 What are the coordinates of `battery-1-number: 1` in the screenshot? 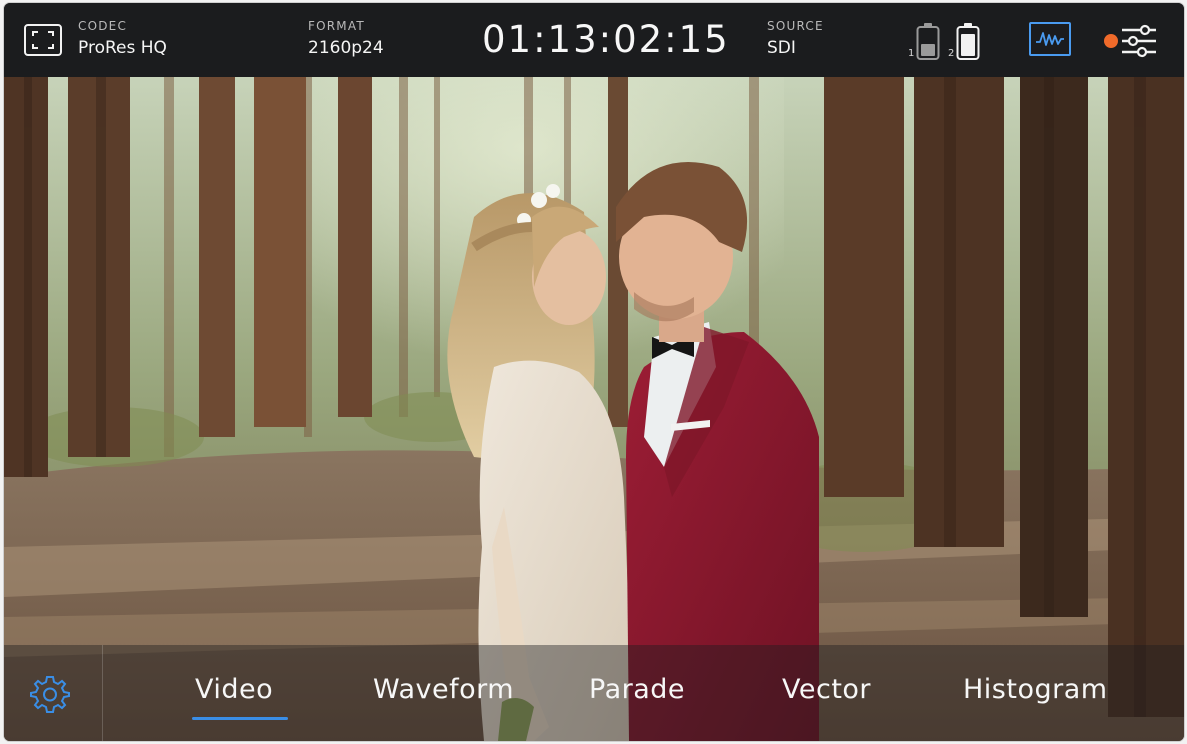 It's located at (911, 53).